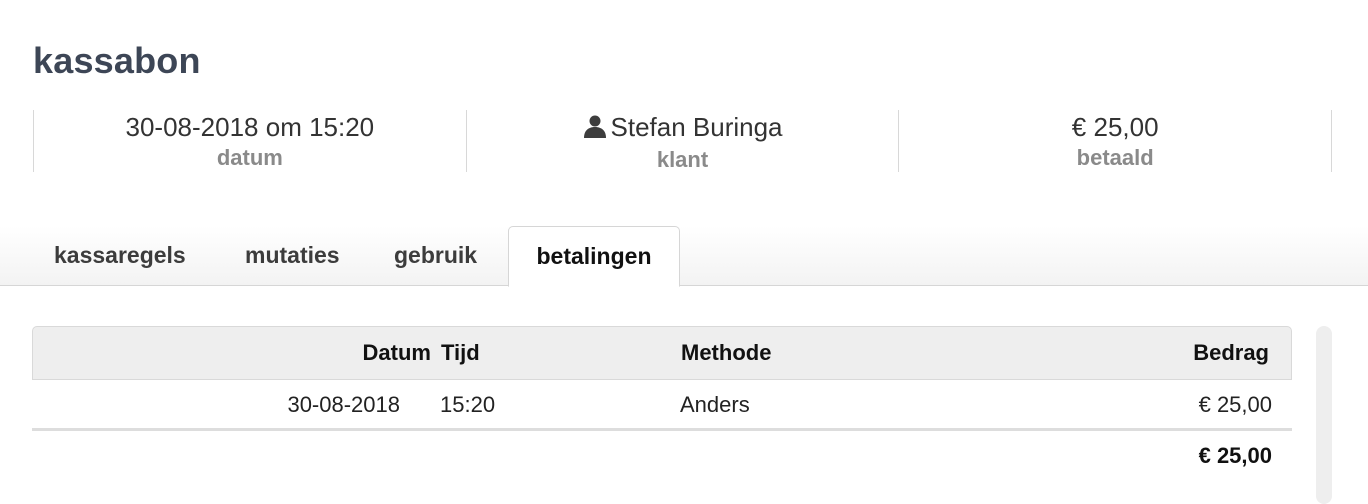 This screenshot has width=1368, height=504. Describe the element at coordinates (292, 256) in the screenshot. I see `tab-mutaties: mutaties` at that location.